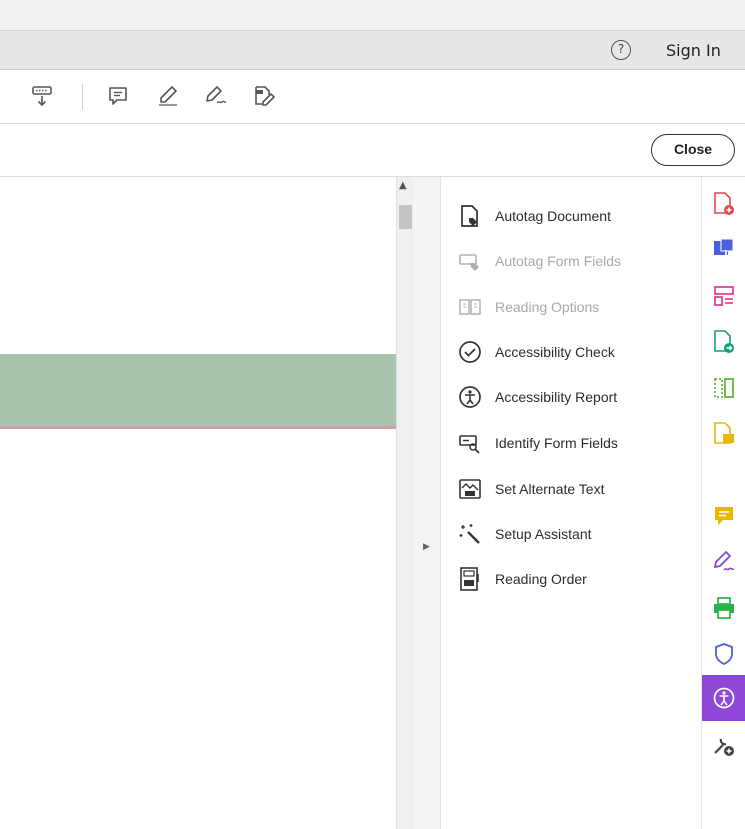  I want to click on tool-autotag-document: Autotag Document, so click(534, 216).